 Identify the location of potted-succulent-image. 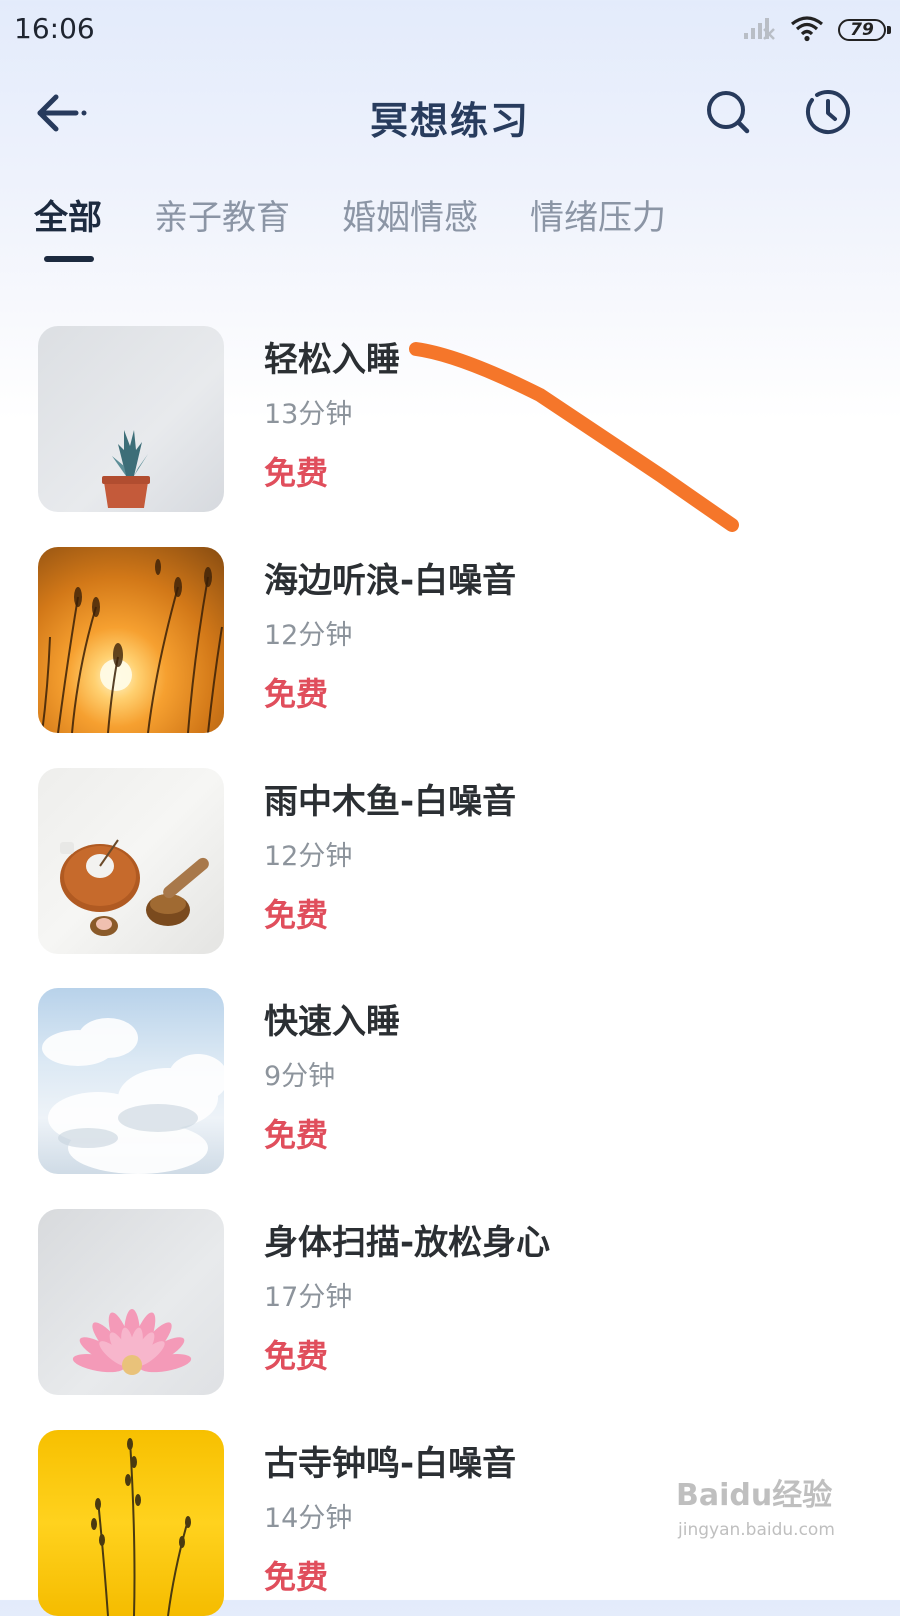
(131, 419).